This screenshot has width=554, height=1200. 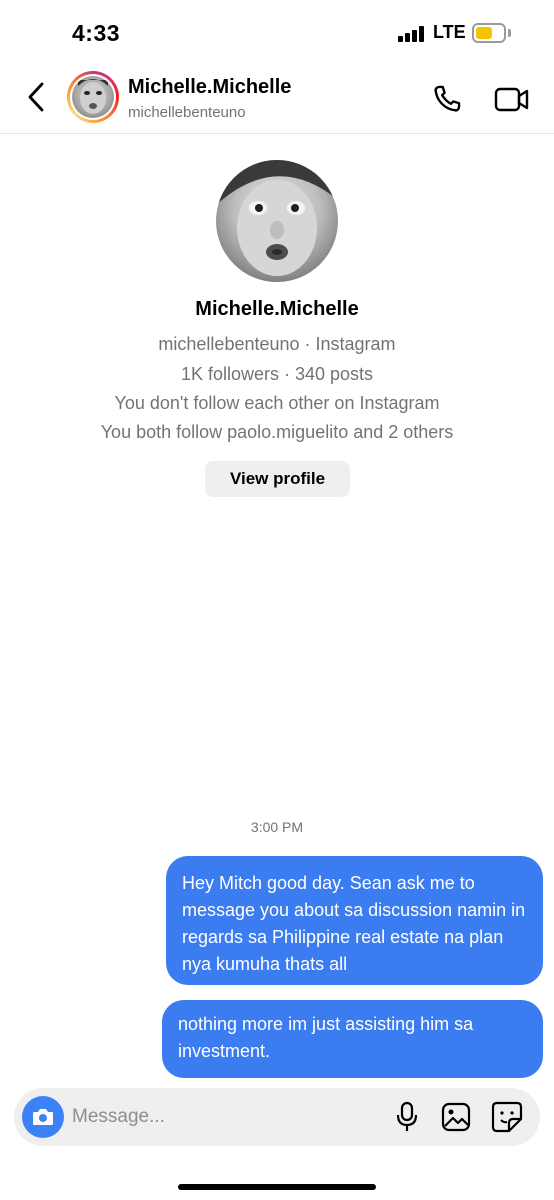 I want to click on sticker-icon, so click(x=507, y=1117).